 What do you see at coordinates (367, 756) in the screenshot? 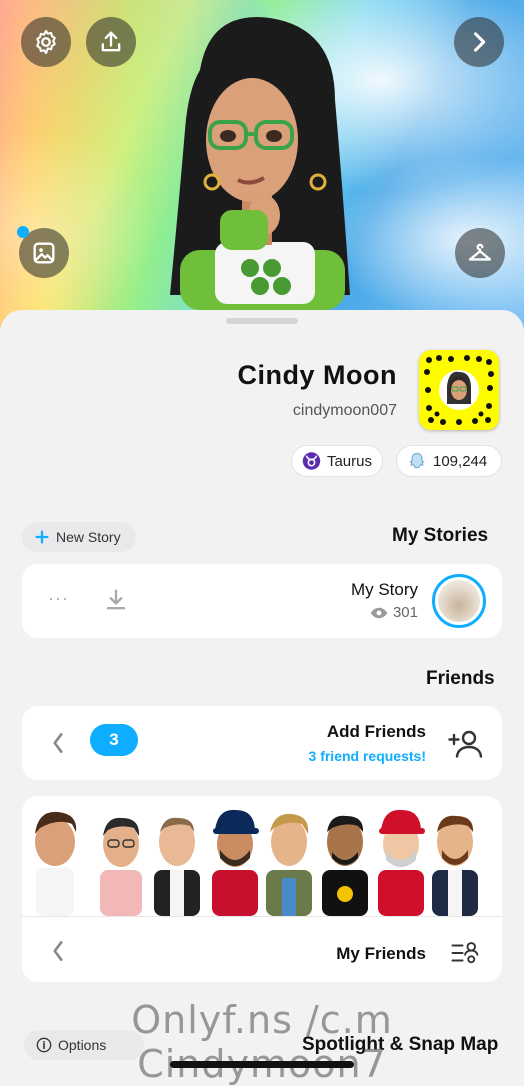
I see `friend-requests-label: 3 friend requests!` at bounding box center [367, 756].